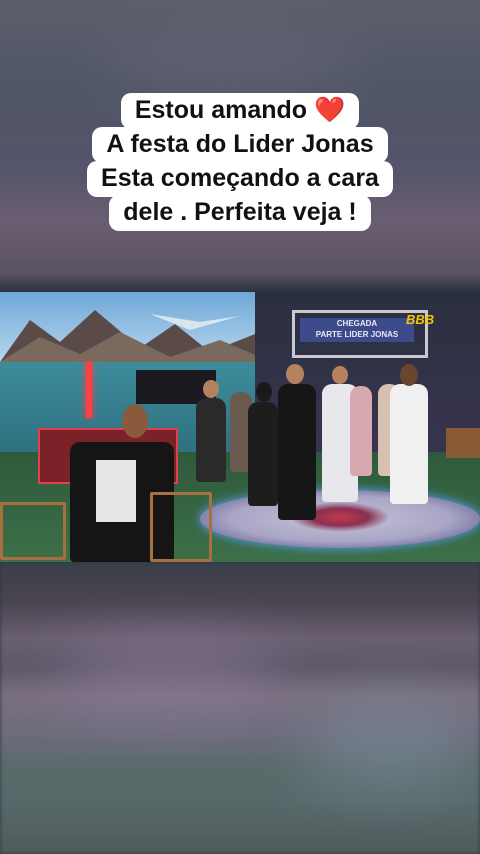 The height and width of the screenshot is (854, 480). What do you see at coordinates (420, 319) in the screenshot?
I see `channel-logo: BBB` at bounding box center [420, 319].